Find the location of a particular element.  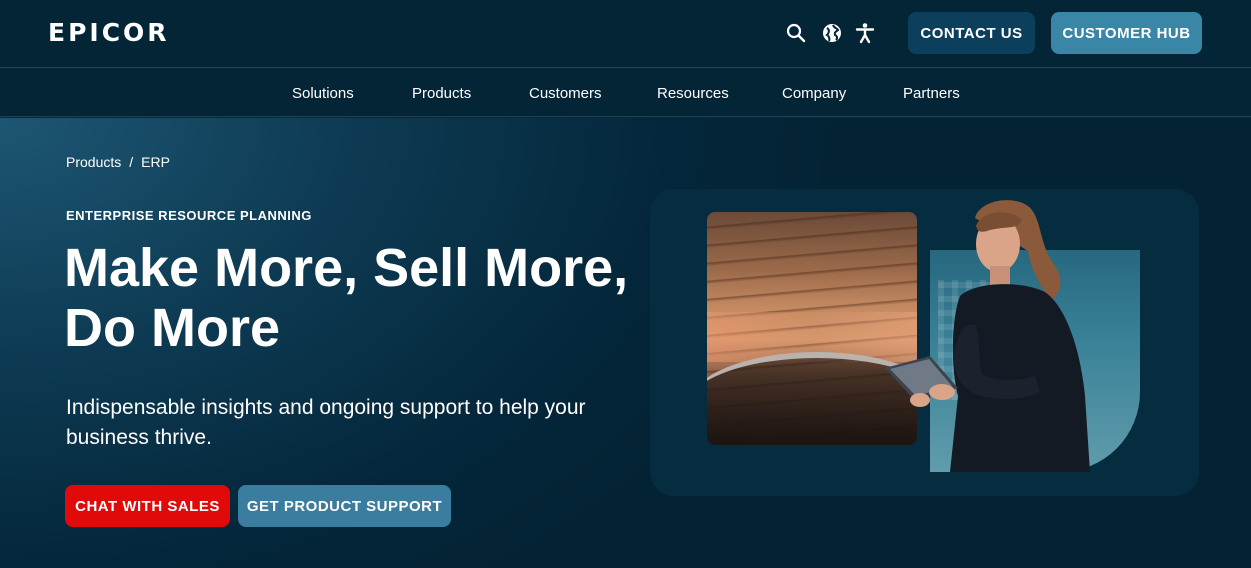

breadcrumb-current: ERP is located at coordinates (155, 162).